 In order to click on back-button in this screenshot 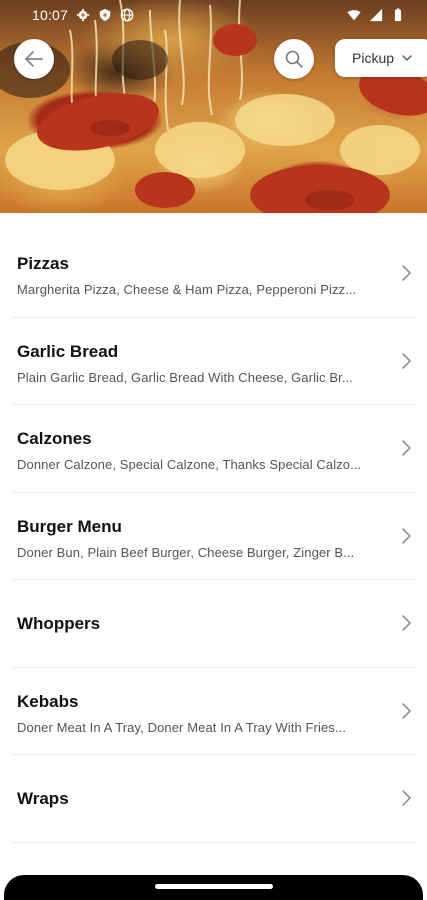, I will do `click(34, 59)`.